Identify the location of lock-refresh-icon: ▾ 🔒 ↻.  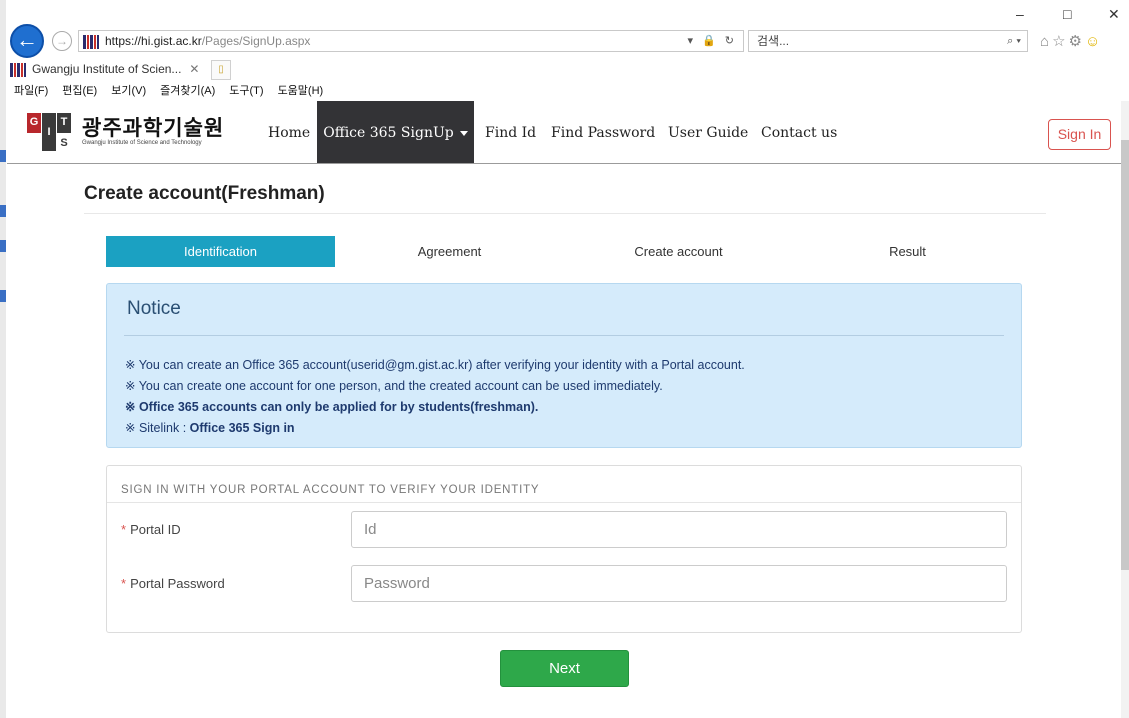
(712, 41).